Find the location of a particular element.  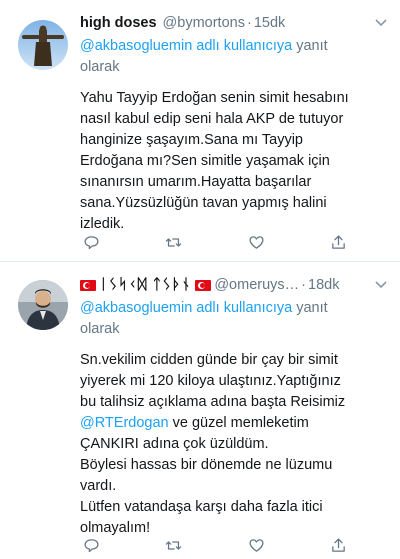

display-name: ᛁᛊᛋᚲᛞ ᛏᛊᚦᚾ is located at coordinates (145, 285).